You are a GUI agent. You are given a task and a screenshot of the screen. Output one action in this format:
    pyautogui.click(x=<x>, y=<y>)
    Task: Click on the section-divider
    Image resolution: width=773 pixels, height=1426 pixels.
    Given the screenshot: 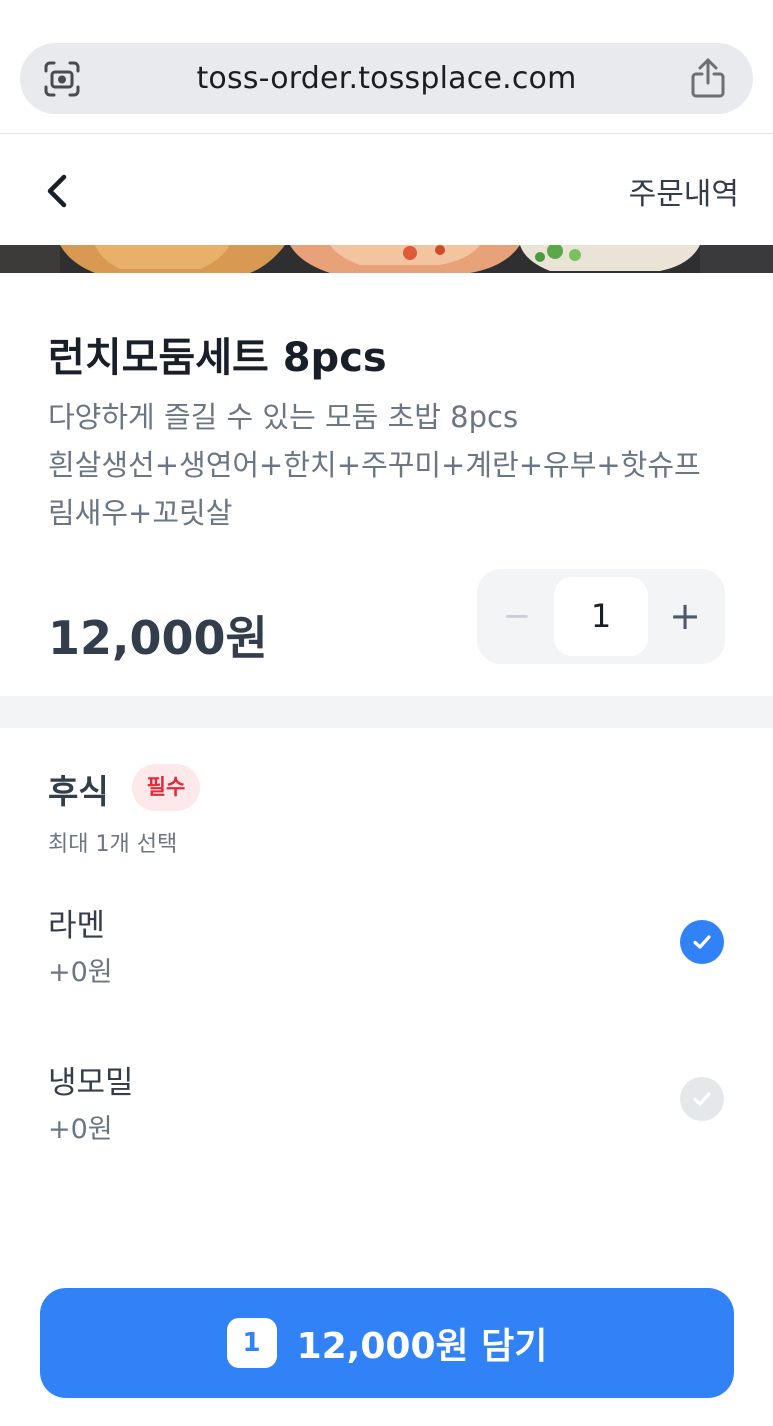 What is the action you would take?
    pyautogui.click(x=386, y=712)
    